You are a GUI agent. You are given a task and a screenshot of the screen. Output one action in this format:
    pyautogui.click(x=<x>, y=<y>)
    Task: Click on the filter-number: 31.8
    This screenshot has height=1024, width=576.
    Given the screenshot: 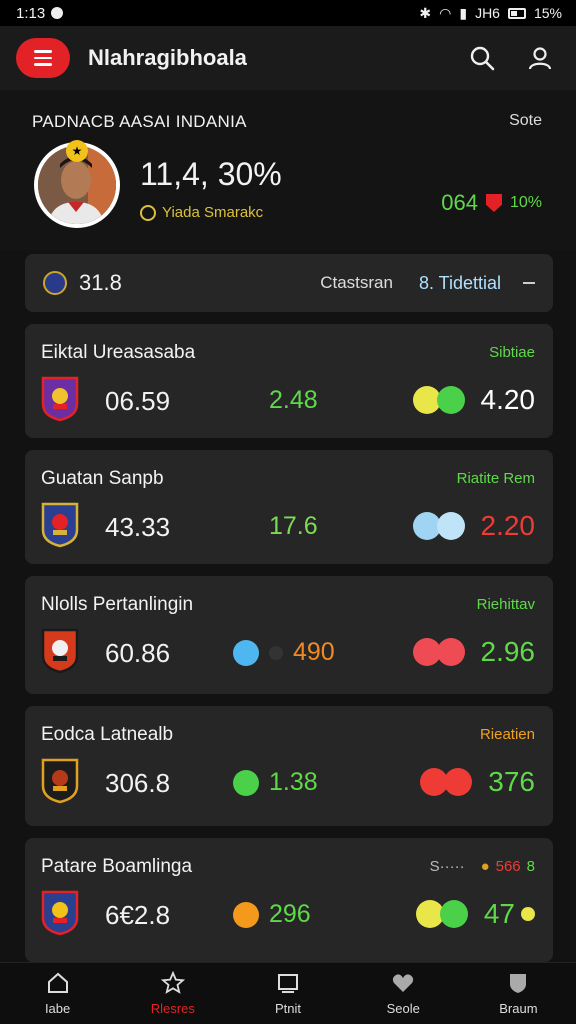 What is the action you would take?
    pyautogui.click(x=100, y=282)
    